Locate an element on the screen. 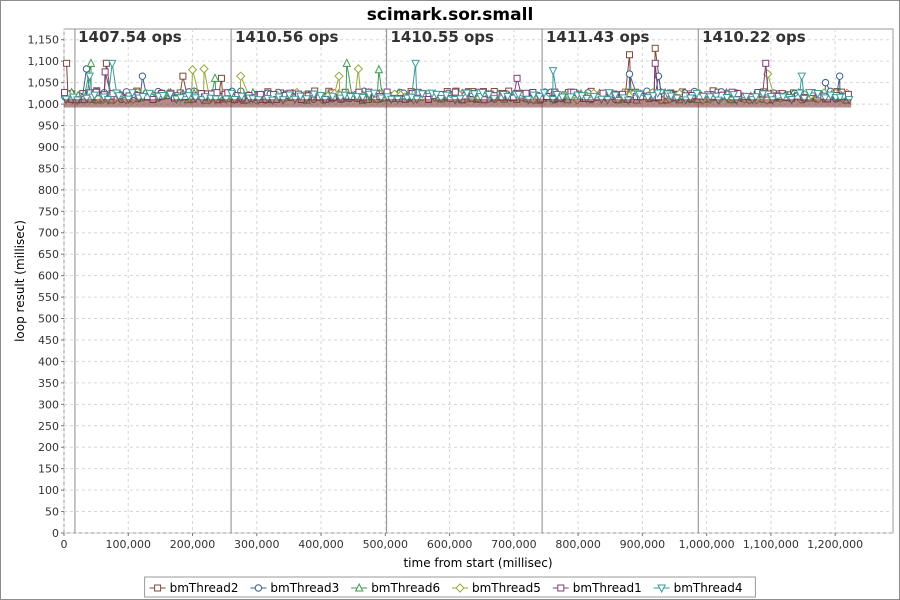  x-tick-label: 900,000 is located at coordinates (643, 544).